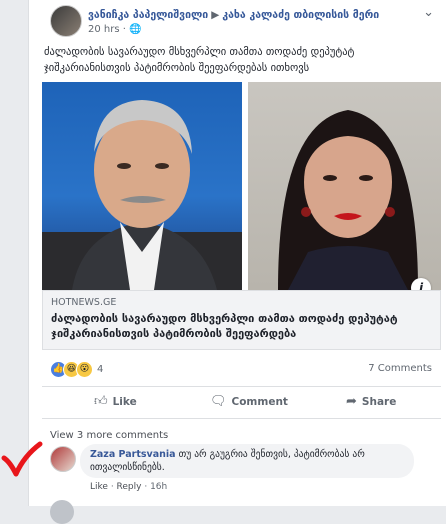  Describe the element at coordinates (400, 368) in the screenshot. I see `comment-count: 7 Comments` at that location.